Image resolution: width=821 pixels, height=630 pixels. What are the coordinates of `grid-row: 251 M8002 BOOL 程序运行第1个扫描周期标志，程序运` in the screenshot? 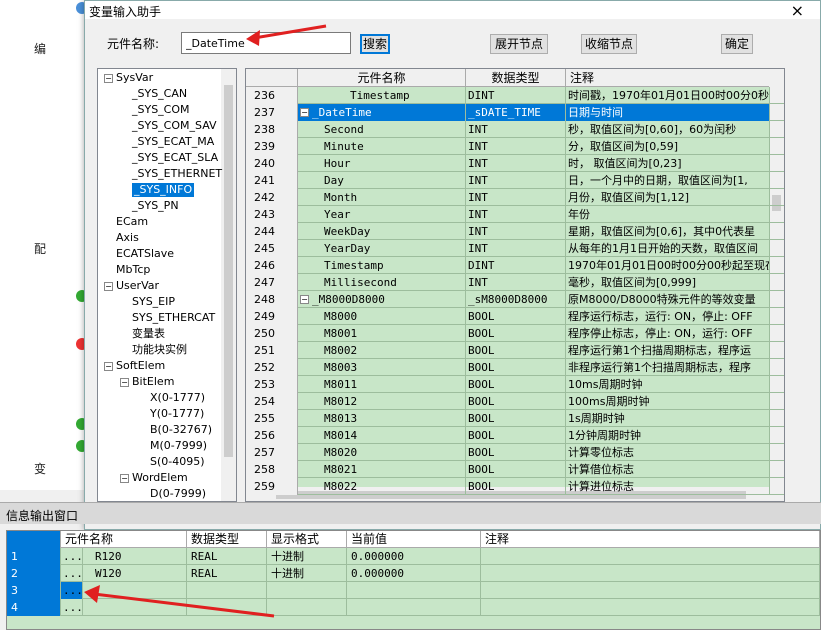 It's located at (515, 350).